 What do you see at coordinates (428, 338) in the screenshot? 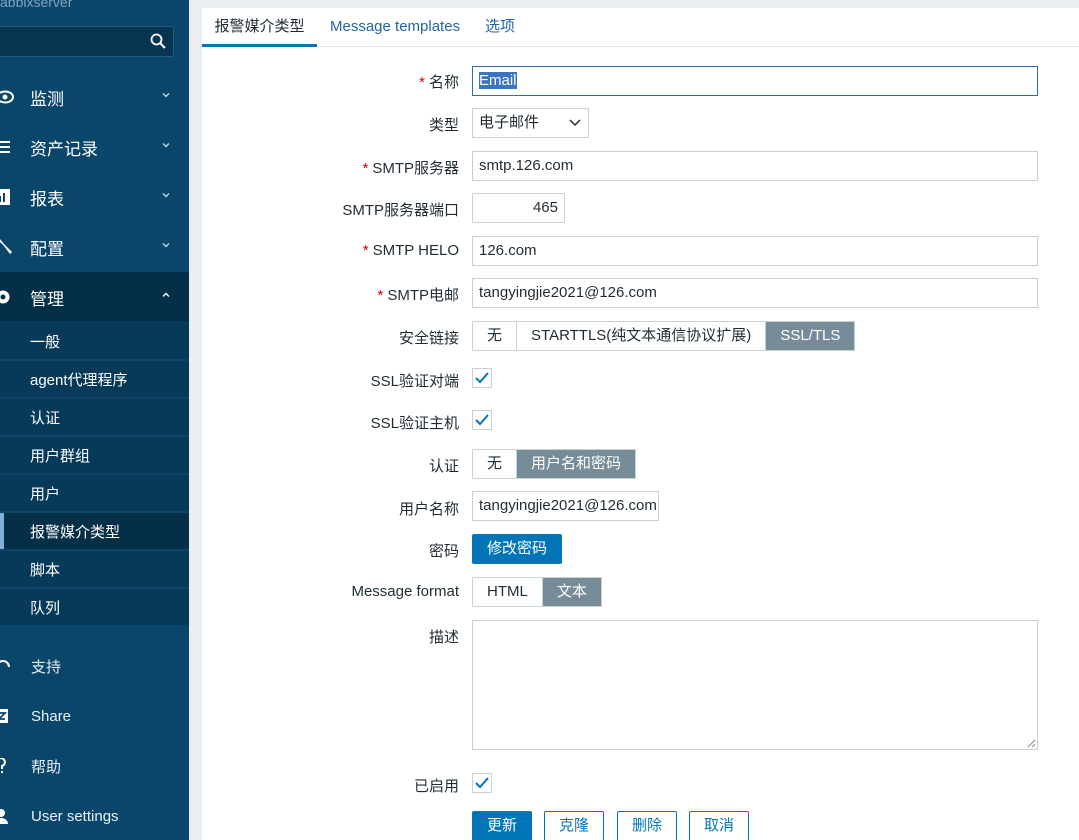
I see `security-label: 安全链接` at bounding box center [428, 338].